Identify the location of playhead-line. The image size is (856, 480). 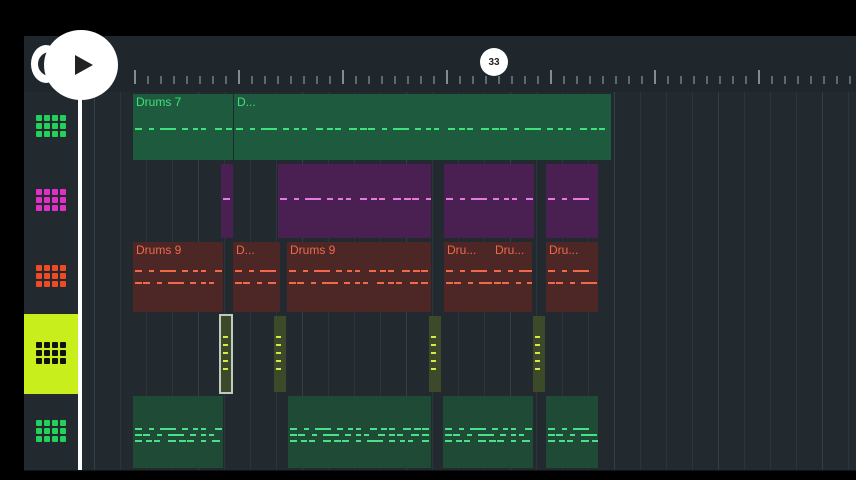
(80, 281).